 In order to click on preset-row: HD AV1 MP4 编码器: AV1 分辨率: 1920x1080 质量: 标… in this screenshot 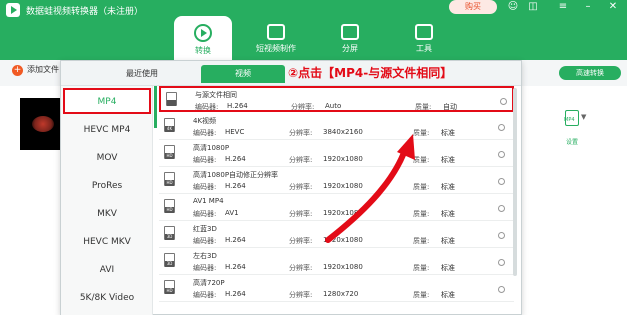, I will do `click(336, 208)`.